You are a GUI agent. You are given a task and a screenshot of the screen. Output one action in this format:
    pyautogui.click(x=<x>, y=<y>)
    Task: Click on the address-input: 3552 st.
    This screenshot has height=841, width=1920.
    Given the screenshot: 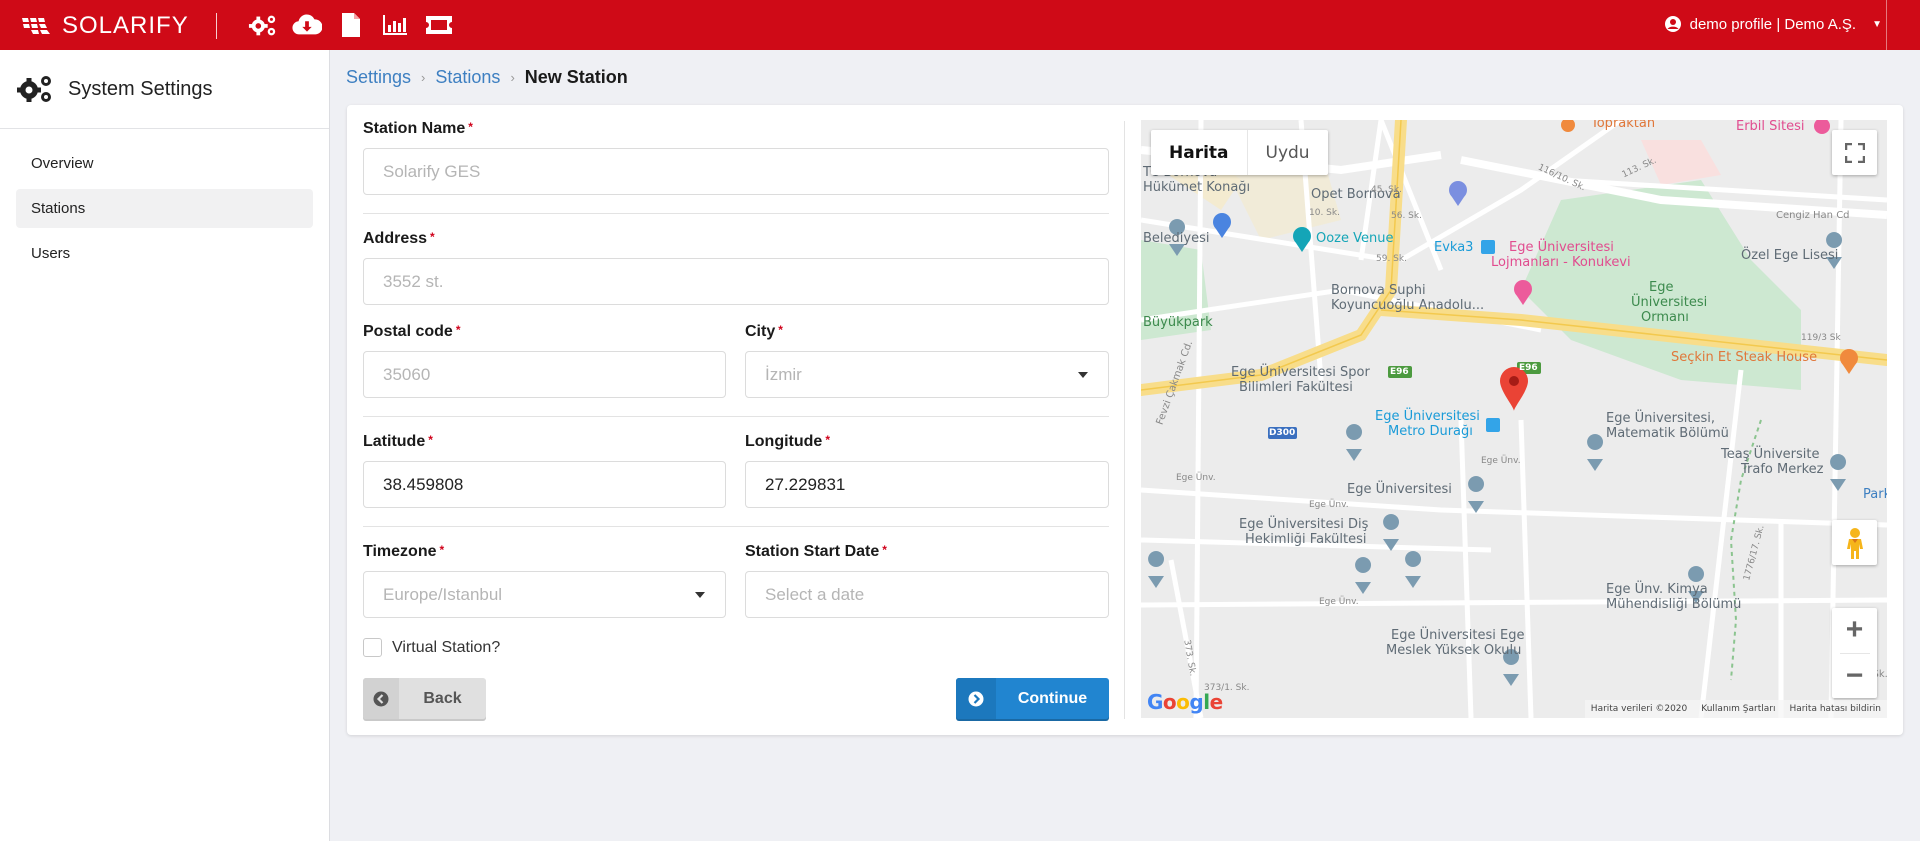 What is the action you would take?
    pyautogui.click(x=736, y=281)
    